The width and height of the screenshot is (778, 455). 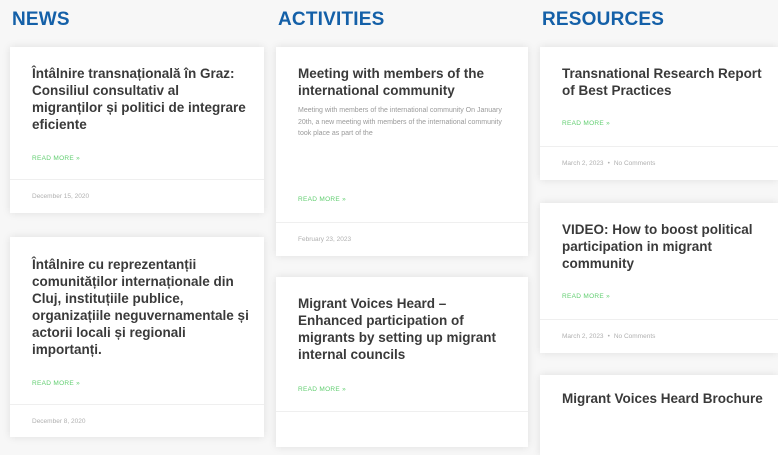 I want to click on news-card-footer: December 8, 2020, so click(x=137, y=420).